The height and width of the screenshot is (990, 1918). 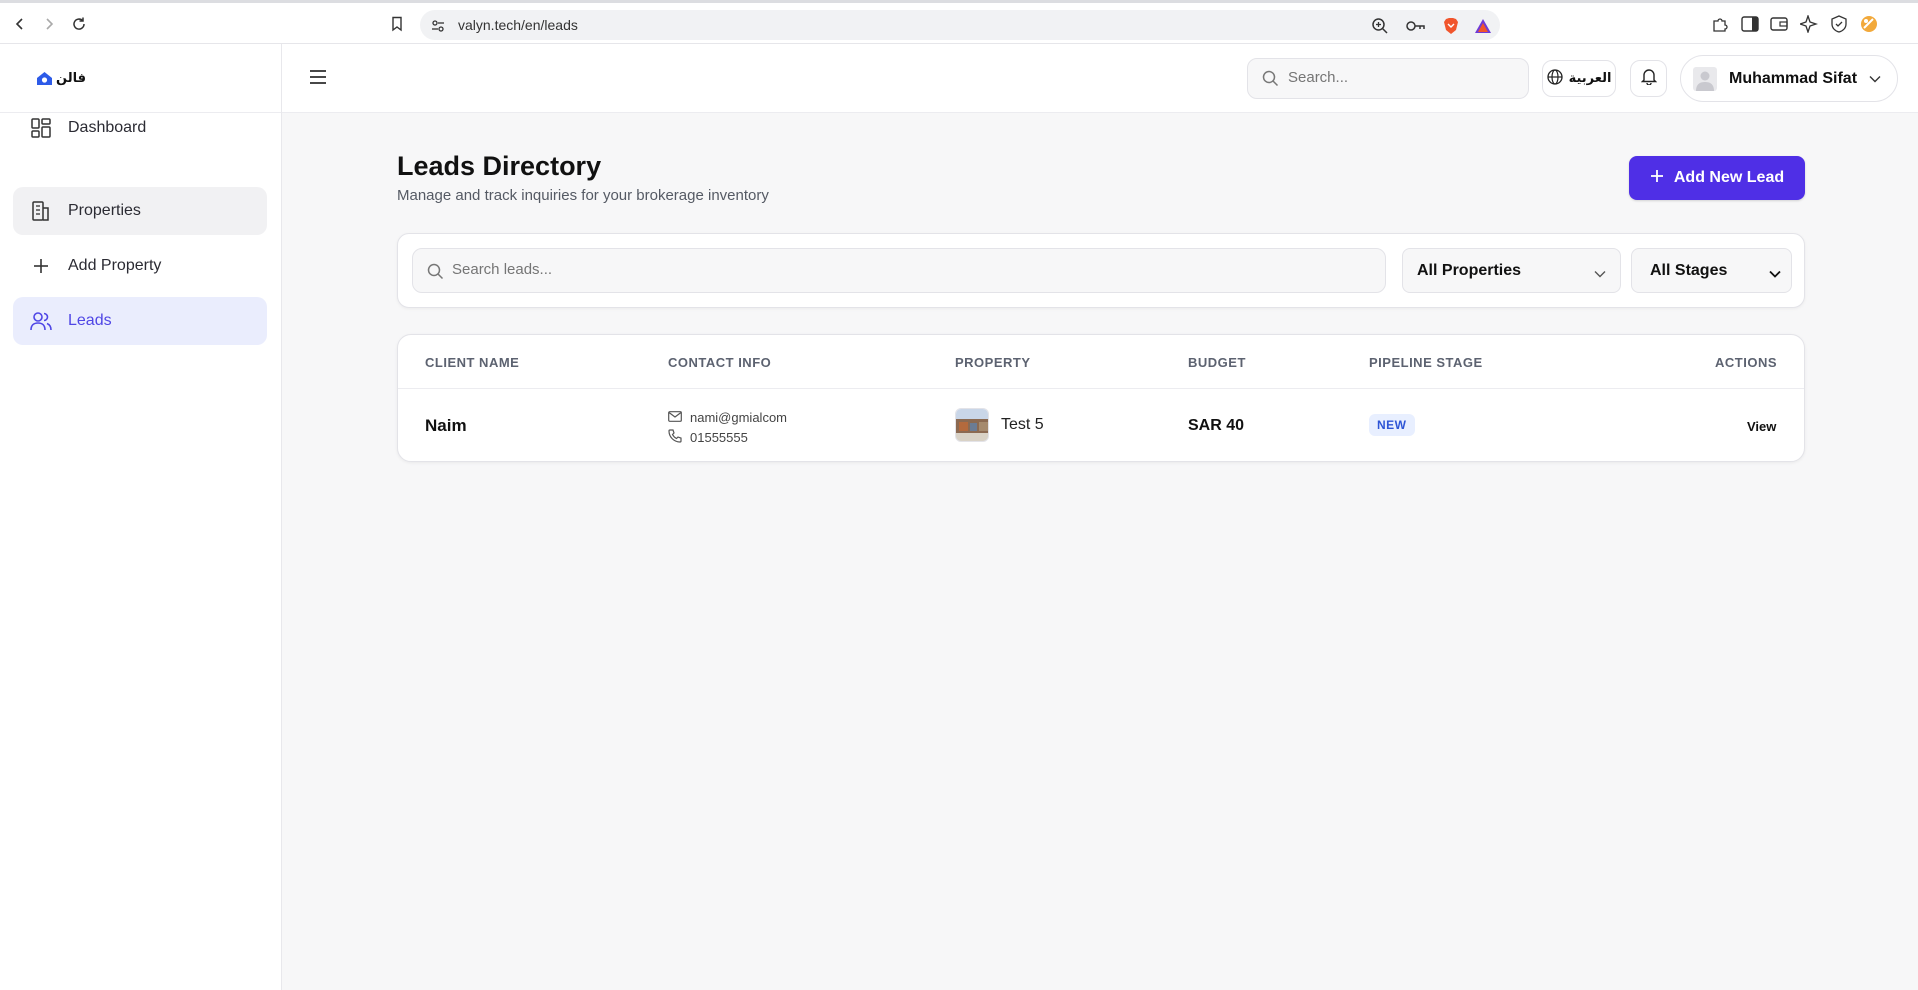 What do you see at coordinates (999, 425) in the screenshot?
I see `property-cell: Test 5` at bounding box center [999, 425].